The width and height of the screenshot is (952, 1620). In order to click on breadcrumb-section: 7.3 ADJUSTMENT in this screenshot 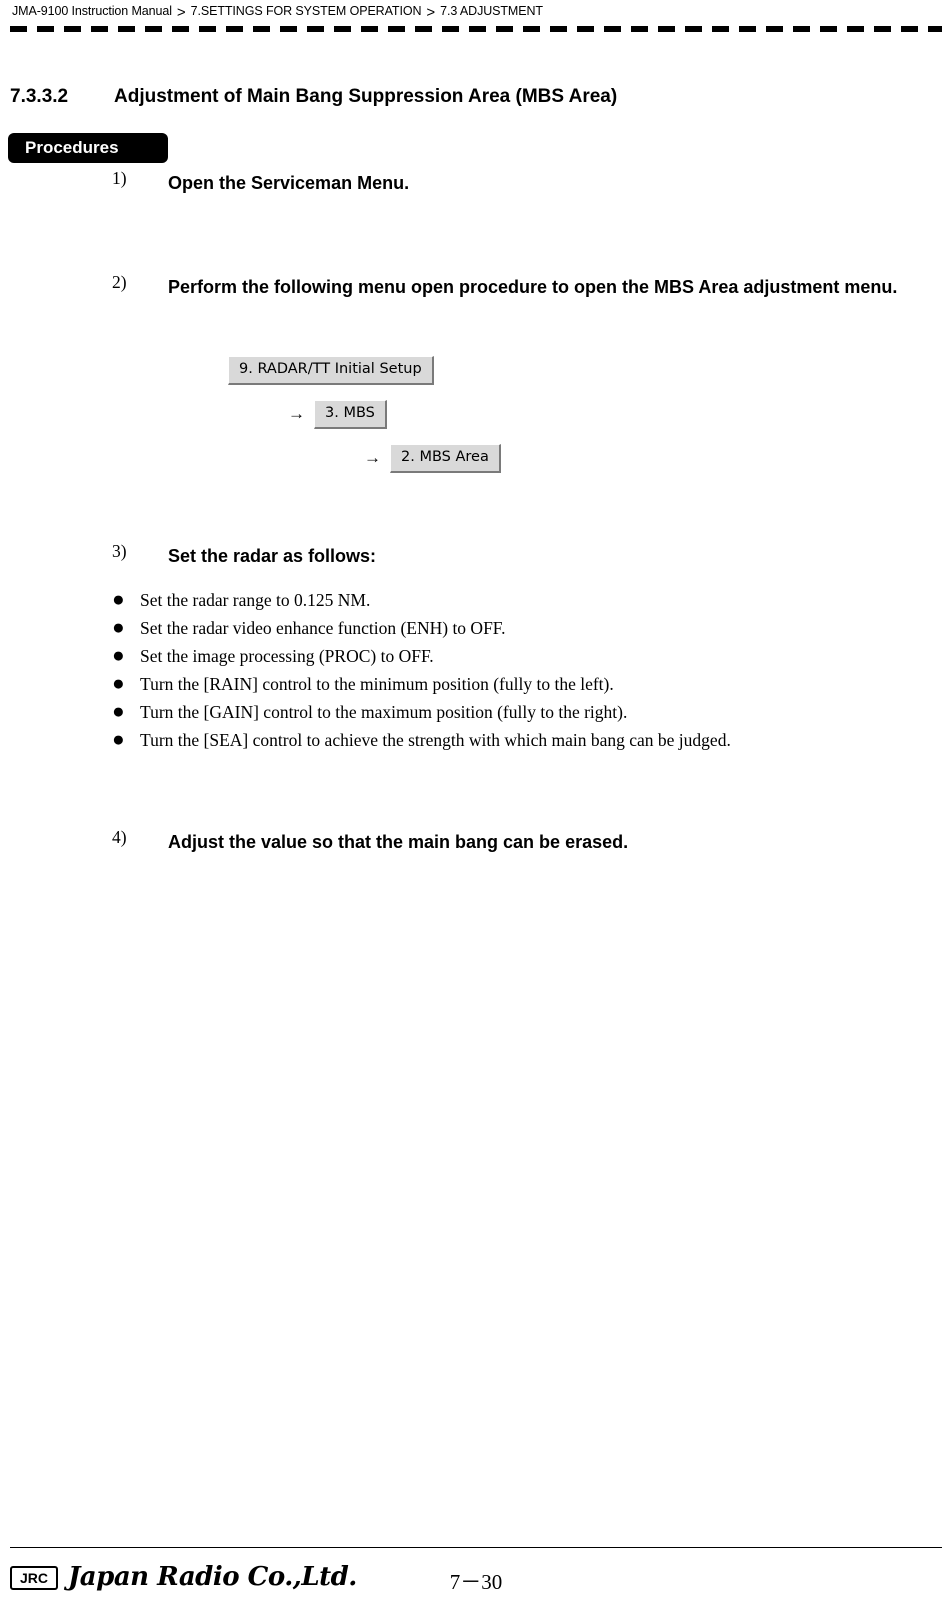, I will do `click(491, 11)`.